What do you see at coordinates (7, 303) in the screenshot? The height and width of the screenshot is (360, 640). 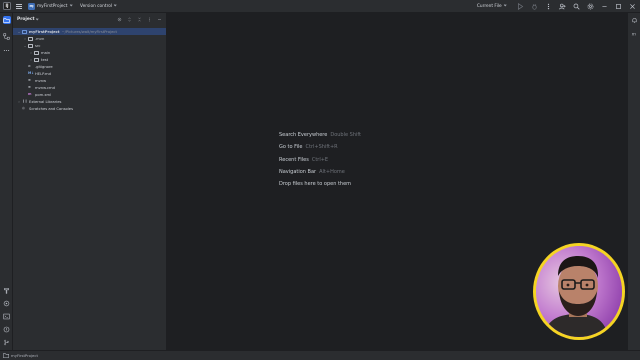 I see `services-icon` at bounding box center [7, 303].